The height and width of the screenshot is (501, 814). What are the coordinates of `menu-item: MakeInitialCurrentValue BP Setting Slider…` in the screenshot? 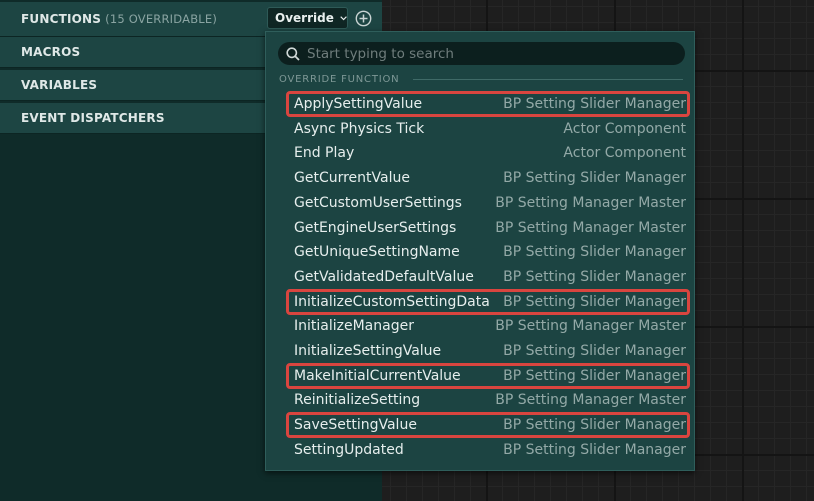 It's located at (488, 375).